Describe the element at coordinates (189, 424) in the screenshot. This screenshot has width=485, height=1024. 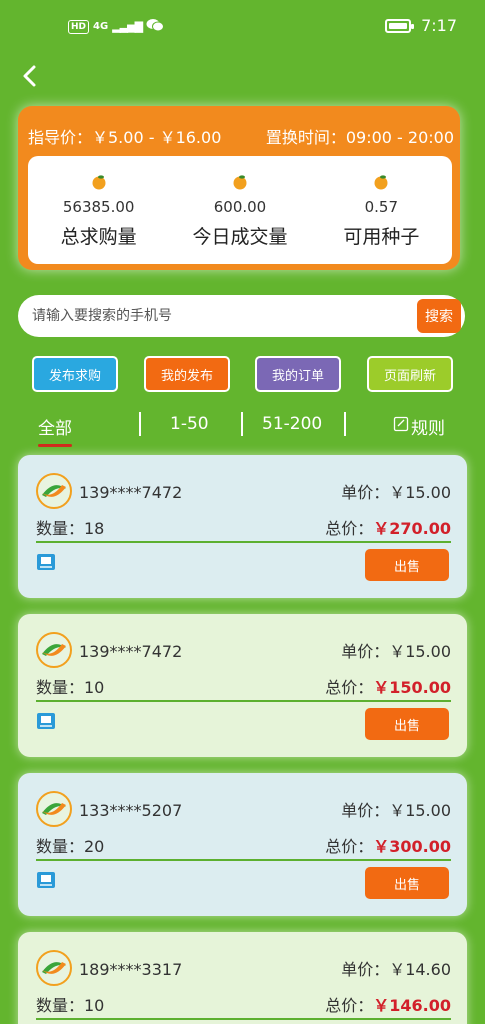
I see `tab-1-50: 1-50` at that location.